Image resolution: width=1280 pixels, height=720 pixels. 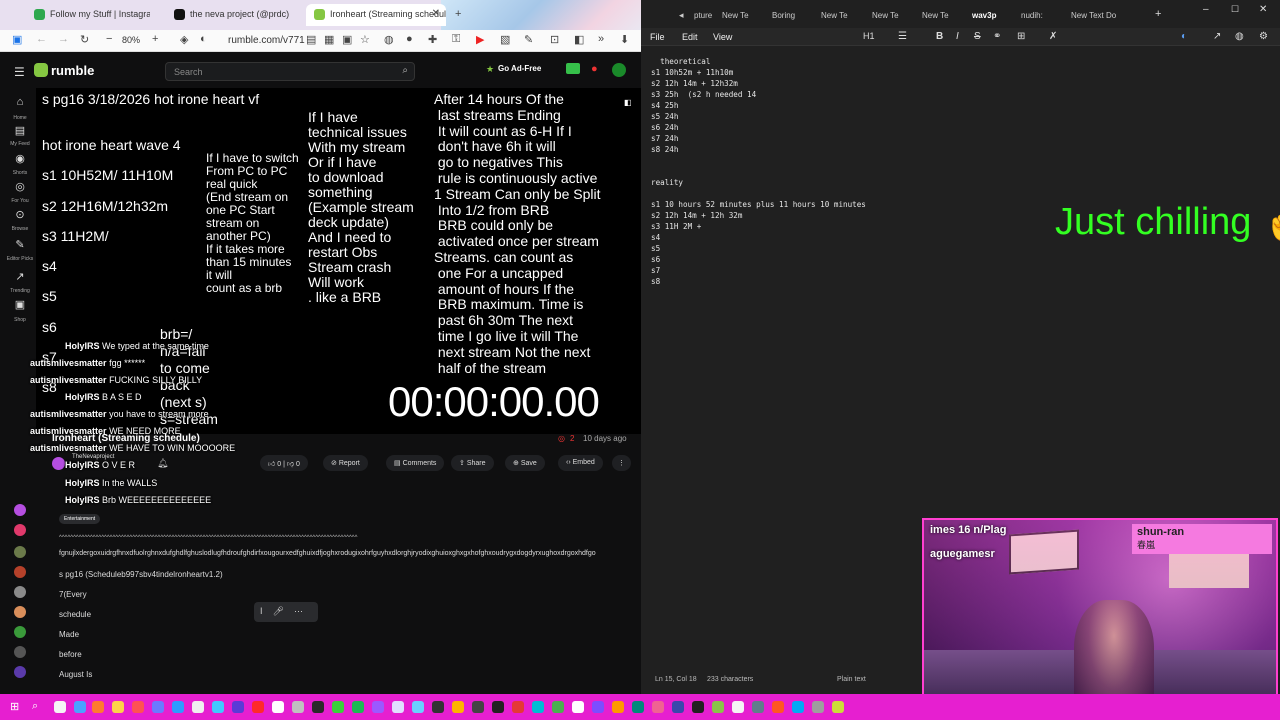 I want to click on hamburger-menu-icon: ☰, so click(x=19, y=72).